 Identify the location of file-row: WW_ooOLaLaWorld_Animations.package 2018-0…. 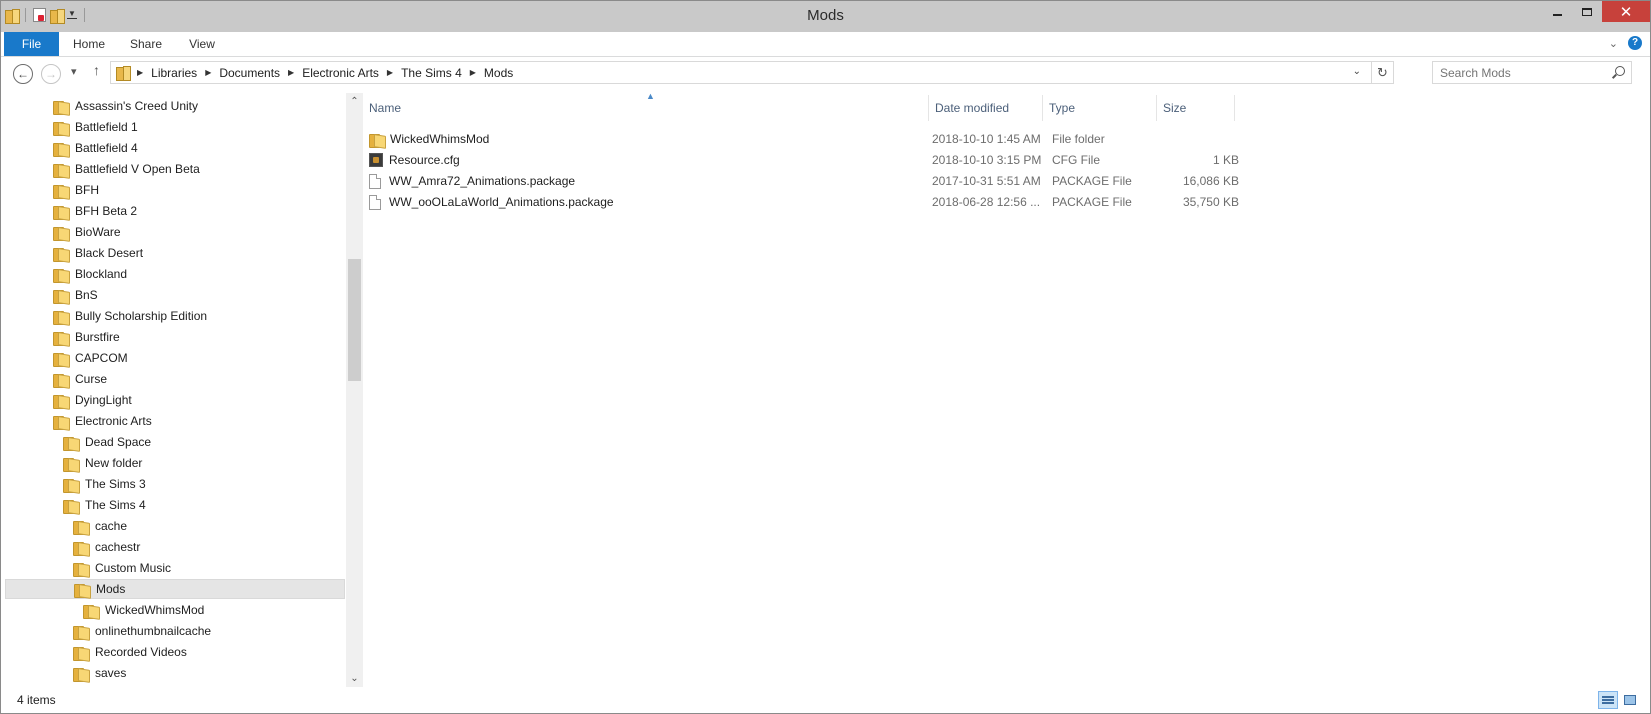
(808, 202).